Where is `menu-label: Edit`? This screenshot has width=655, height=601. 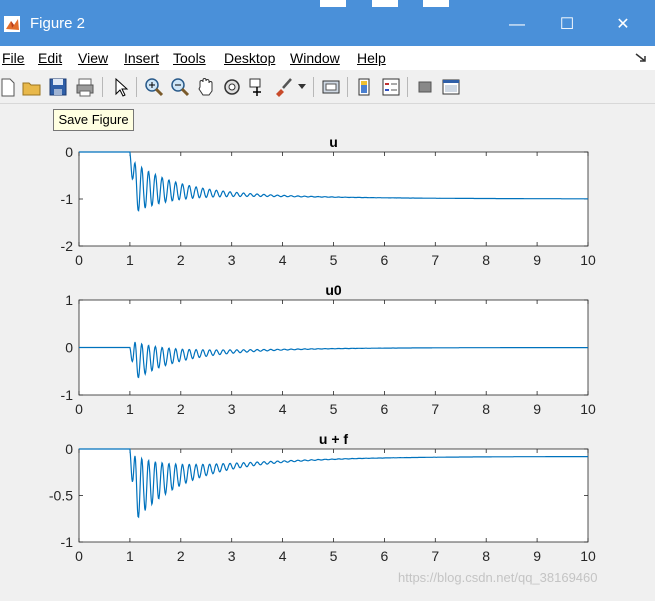 menu-label: Edit is located at coordinates (50, 58).